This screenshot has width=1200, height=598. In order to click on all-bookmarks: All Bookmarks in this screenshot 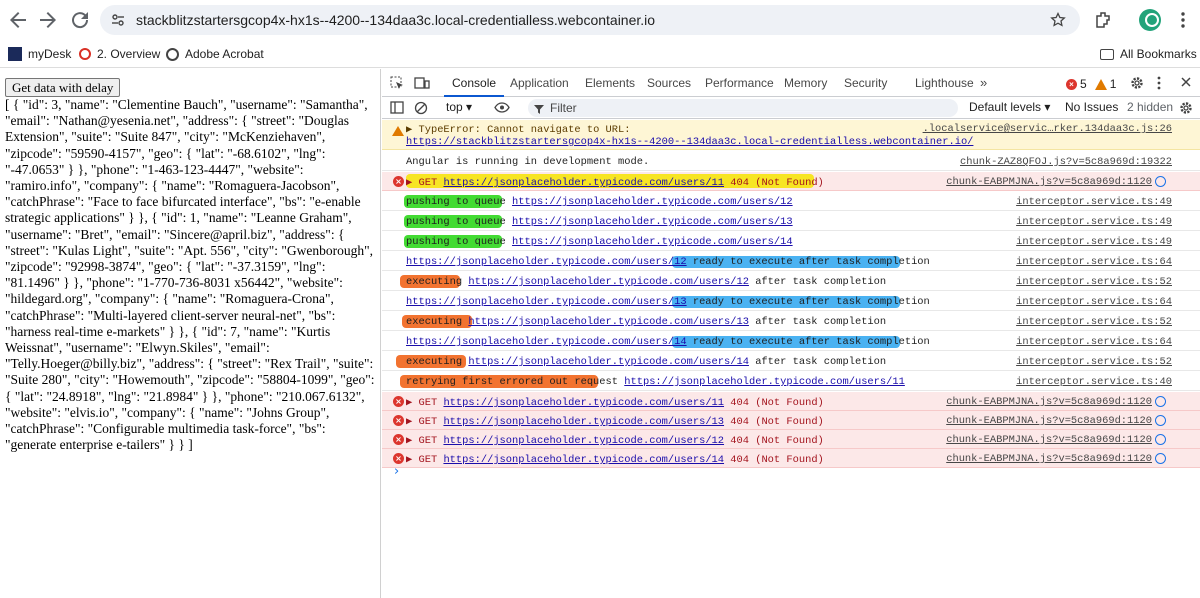, I will do `click(1148, 54)`.